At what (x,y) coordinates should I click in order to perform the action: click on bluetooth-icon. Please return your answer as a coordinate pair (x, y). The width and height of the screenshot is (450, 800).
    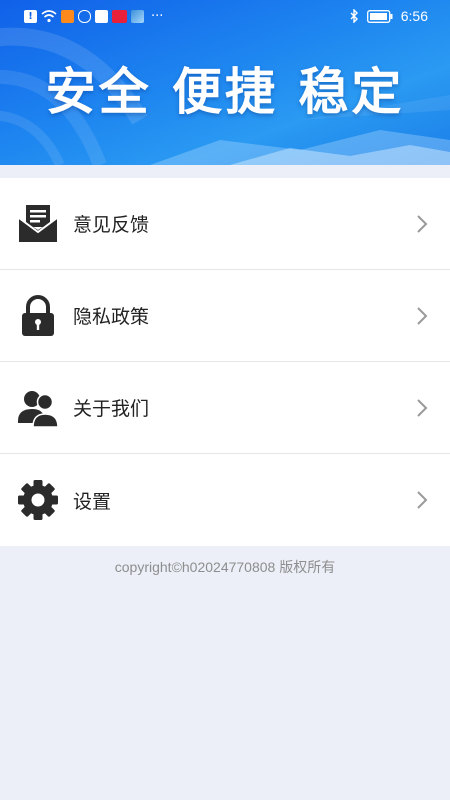
    Looking at the image, I should click on (354, 16).